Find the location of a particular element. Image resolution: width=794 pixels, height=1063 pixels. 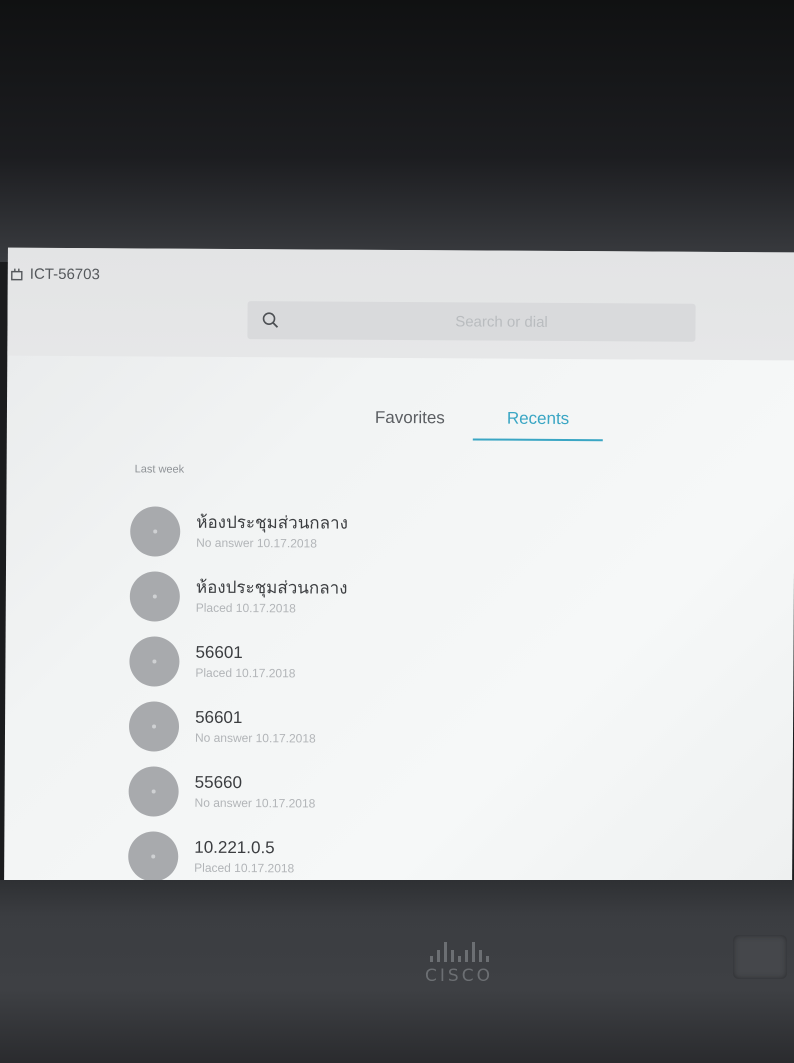

list-item: ห้องประชุมส่วนกลาง Placed 10.17.2018 is located at coordinates (339, 597).